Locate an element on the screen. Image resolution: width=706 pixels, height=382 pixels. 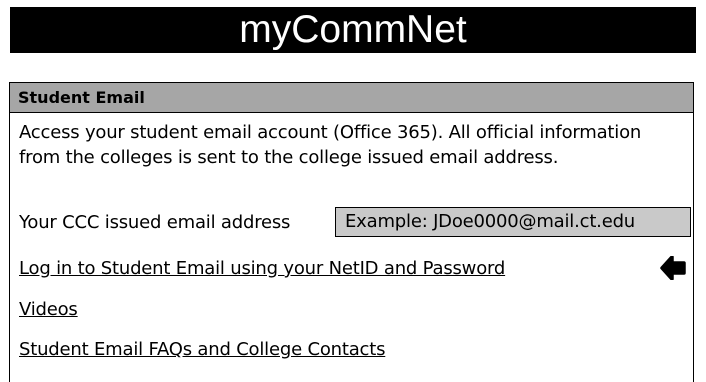
site-banner: myCommNet is located at coordinates (353, 30).